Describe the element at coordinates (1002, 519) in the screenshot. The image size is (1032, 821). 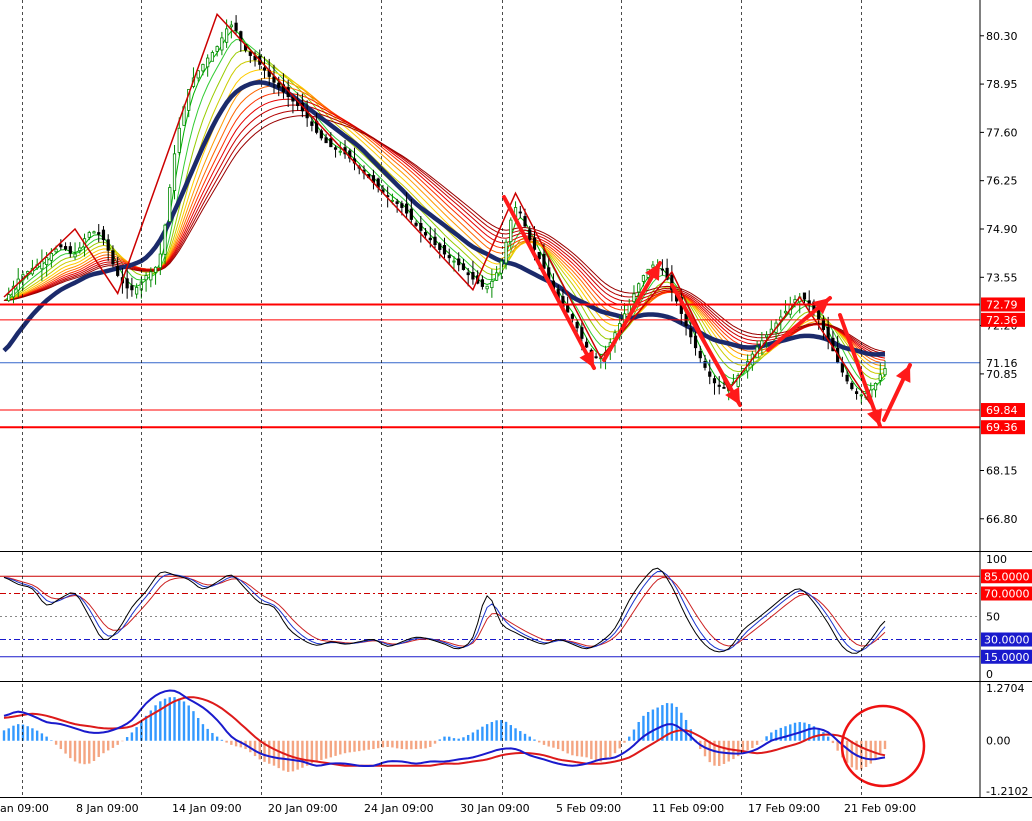
I see `price-axis-label: 66.80` at that location.